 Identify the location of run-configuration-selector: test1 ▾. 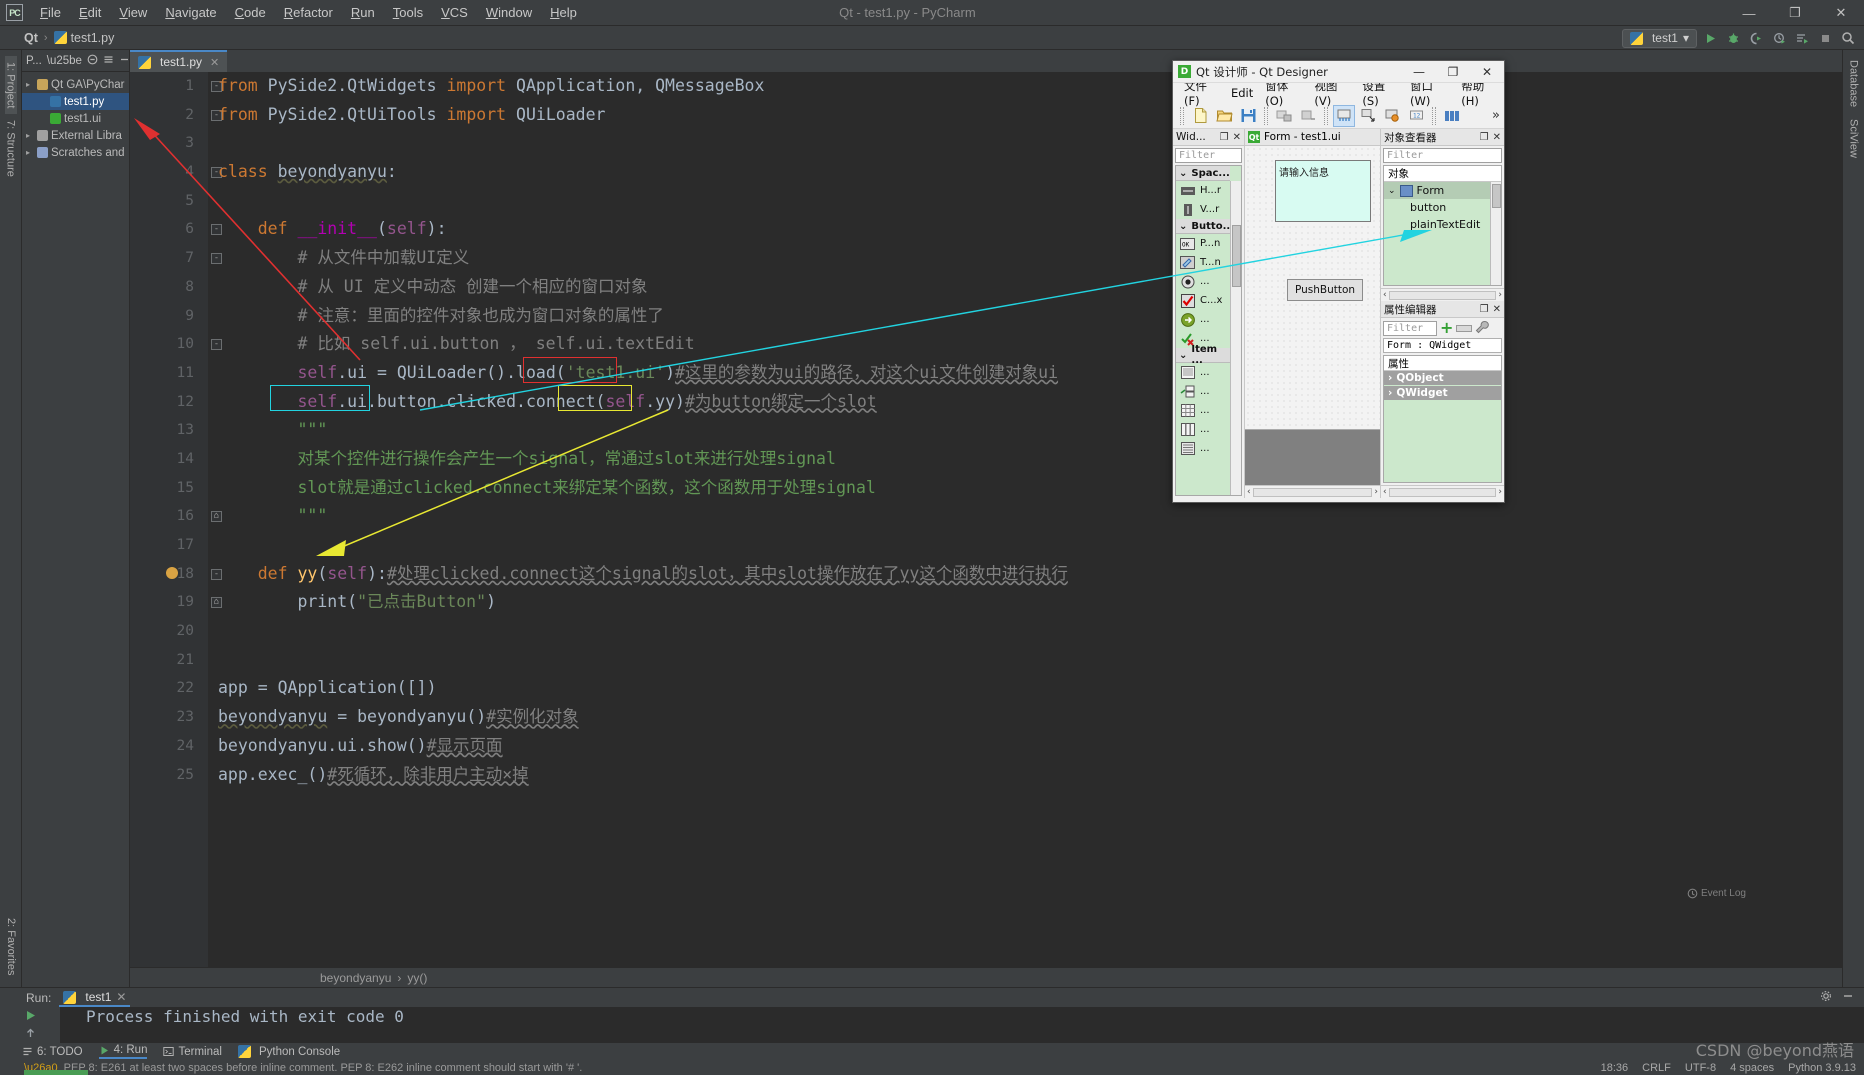
(1659, 38).